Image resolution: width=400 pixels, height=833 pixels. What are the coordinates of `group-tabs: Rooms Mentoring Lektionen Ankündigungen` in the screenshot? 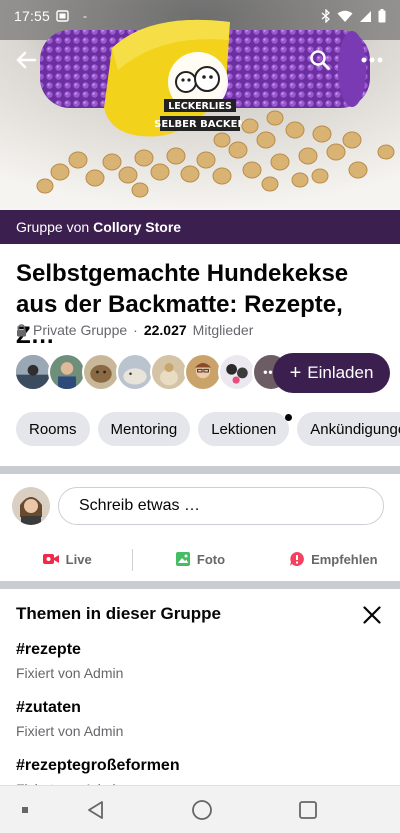 It's located at (208, 429).